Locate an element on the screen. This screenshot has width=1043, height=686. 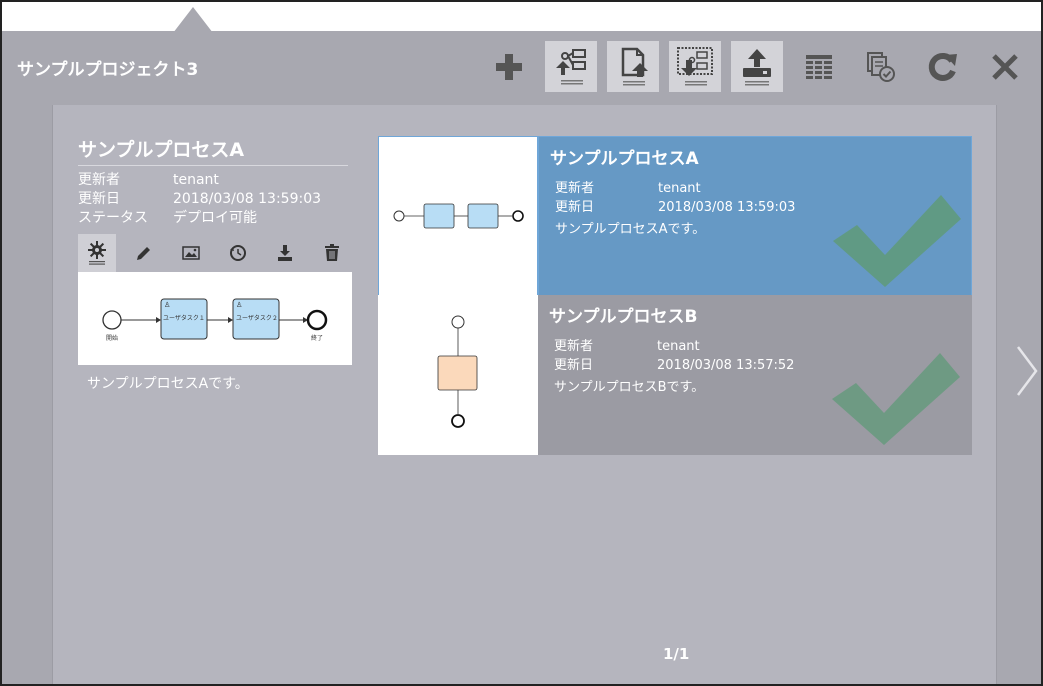
refresh-button is located at coordinates (943, 66).